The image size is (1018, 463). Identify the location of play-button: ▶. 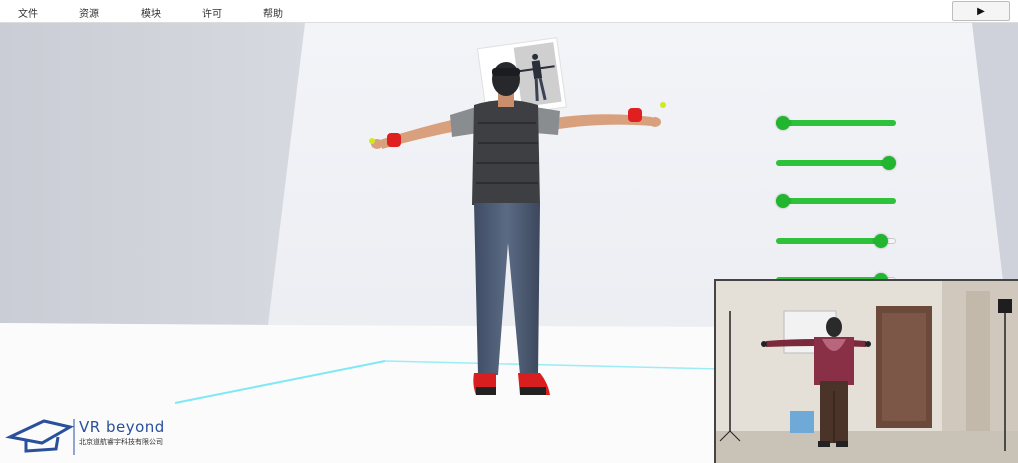
(981, 11).